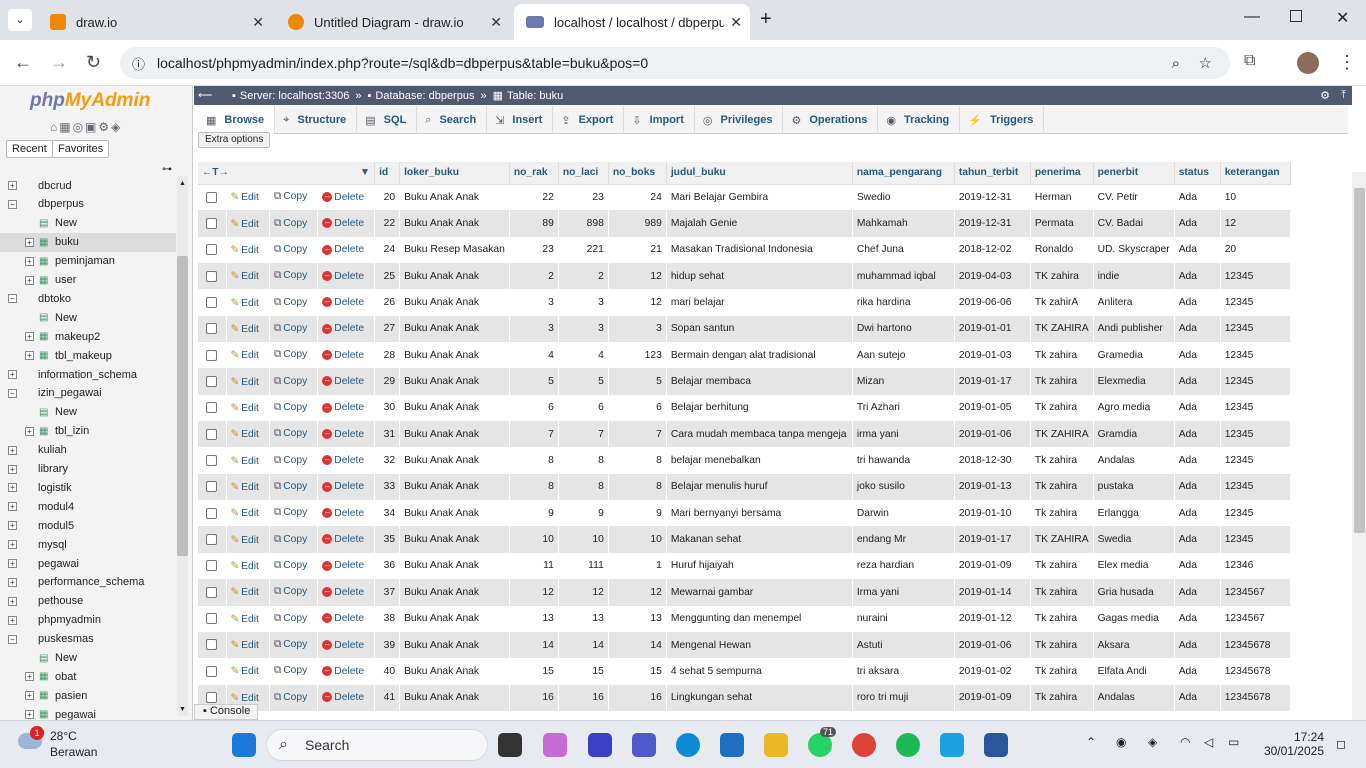  I want to click on browser-tab-drawio: draw.io ✕, so click(155, 22).